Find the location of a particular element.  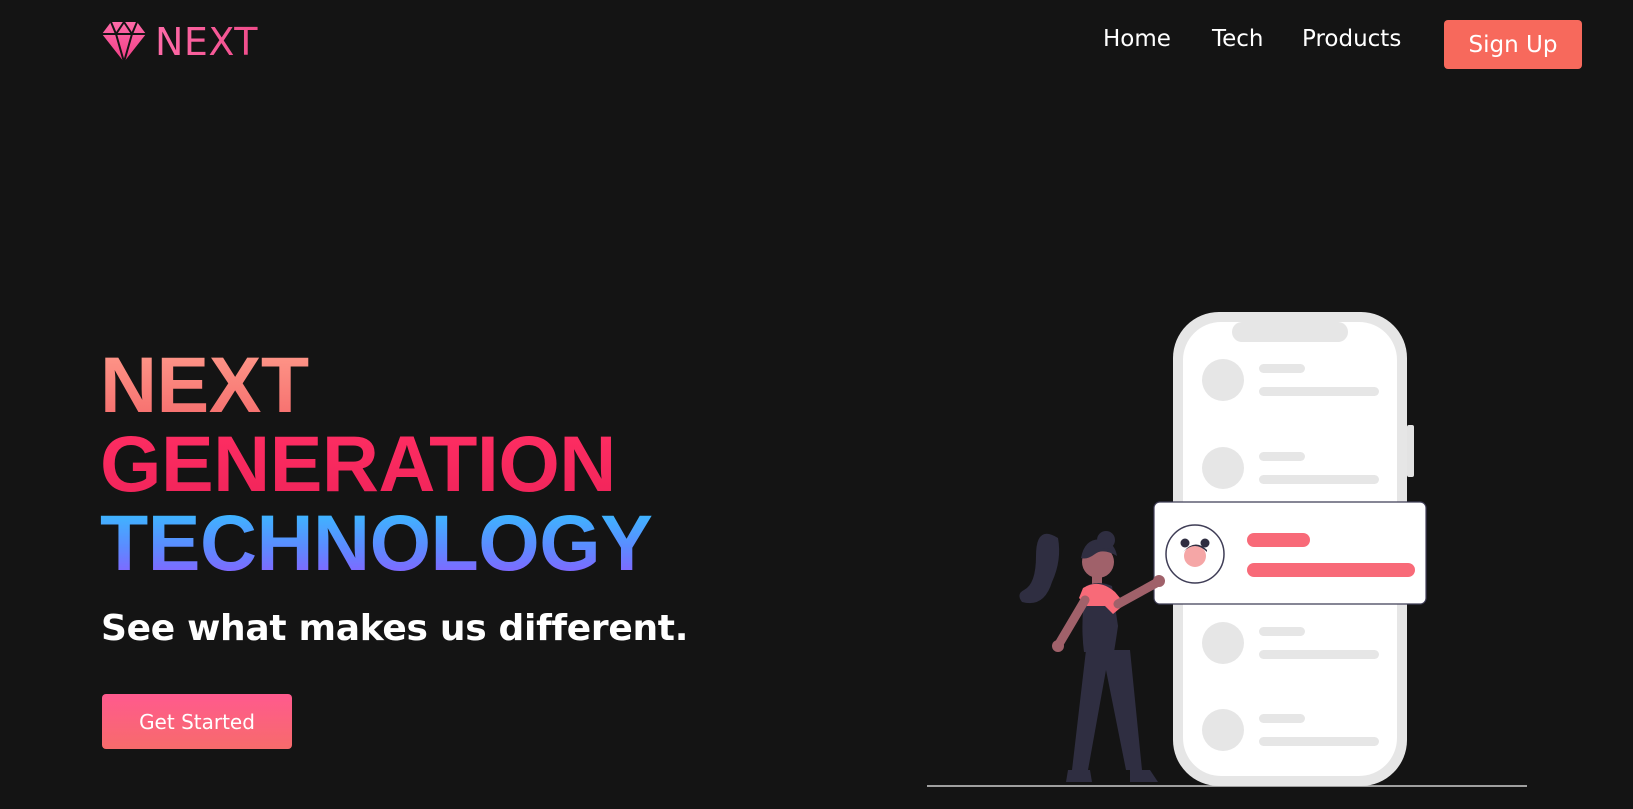

brand-name: NEXT is located at coordinates (207, 42).